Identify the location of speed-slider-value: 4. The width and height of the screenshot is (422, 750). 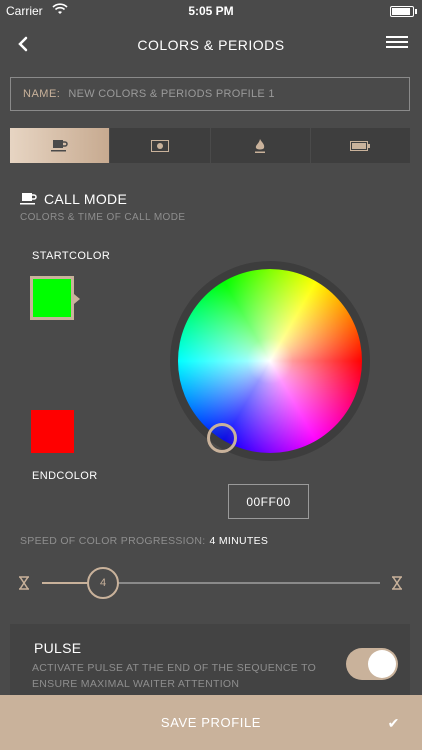
(103, 583).